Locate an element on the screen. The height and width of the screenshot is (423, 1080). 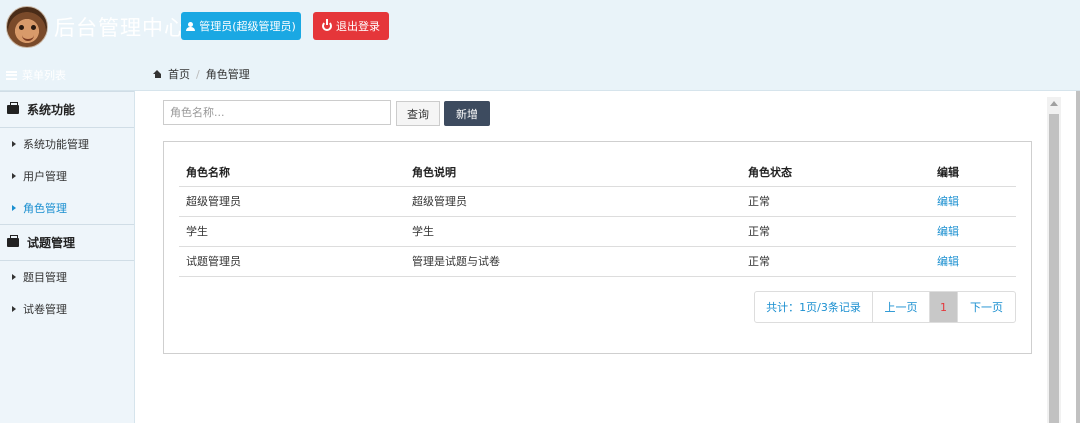
pagination: 共计：1页/3条记录 上一页 1 下一页 is located at coordinates (885, 307).